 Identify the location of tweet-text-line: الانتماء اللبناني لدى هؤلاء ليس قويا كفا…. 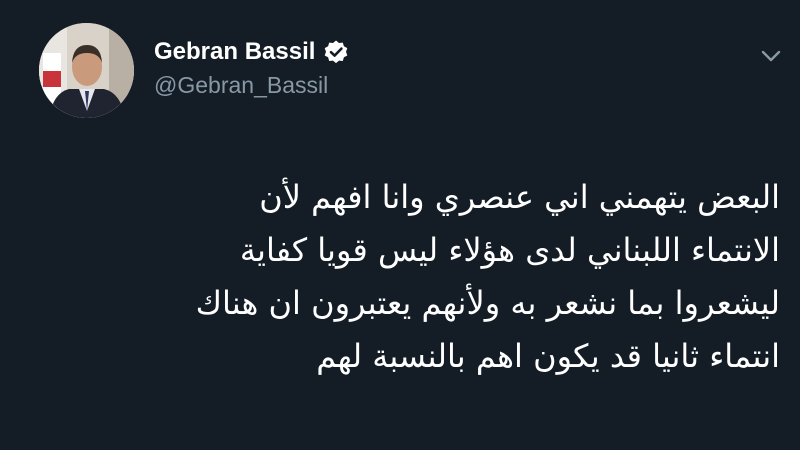
(509, 250).